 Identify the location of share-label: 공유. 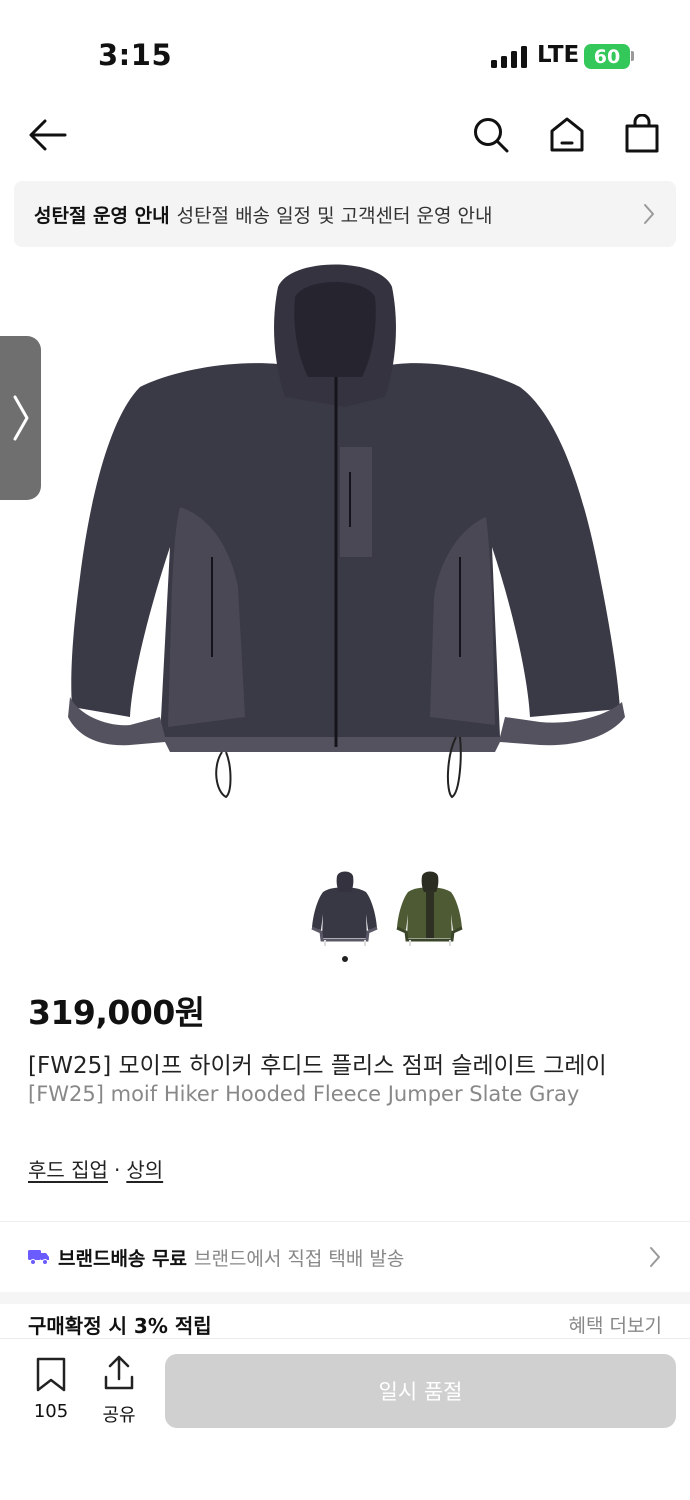
(119, 1415).